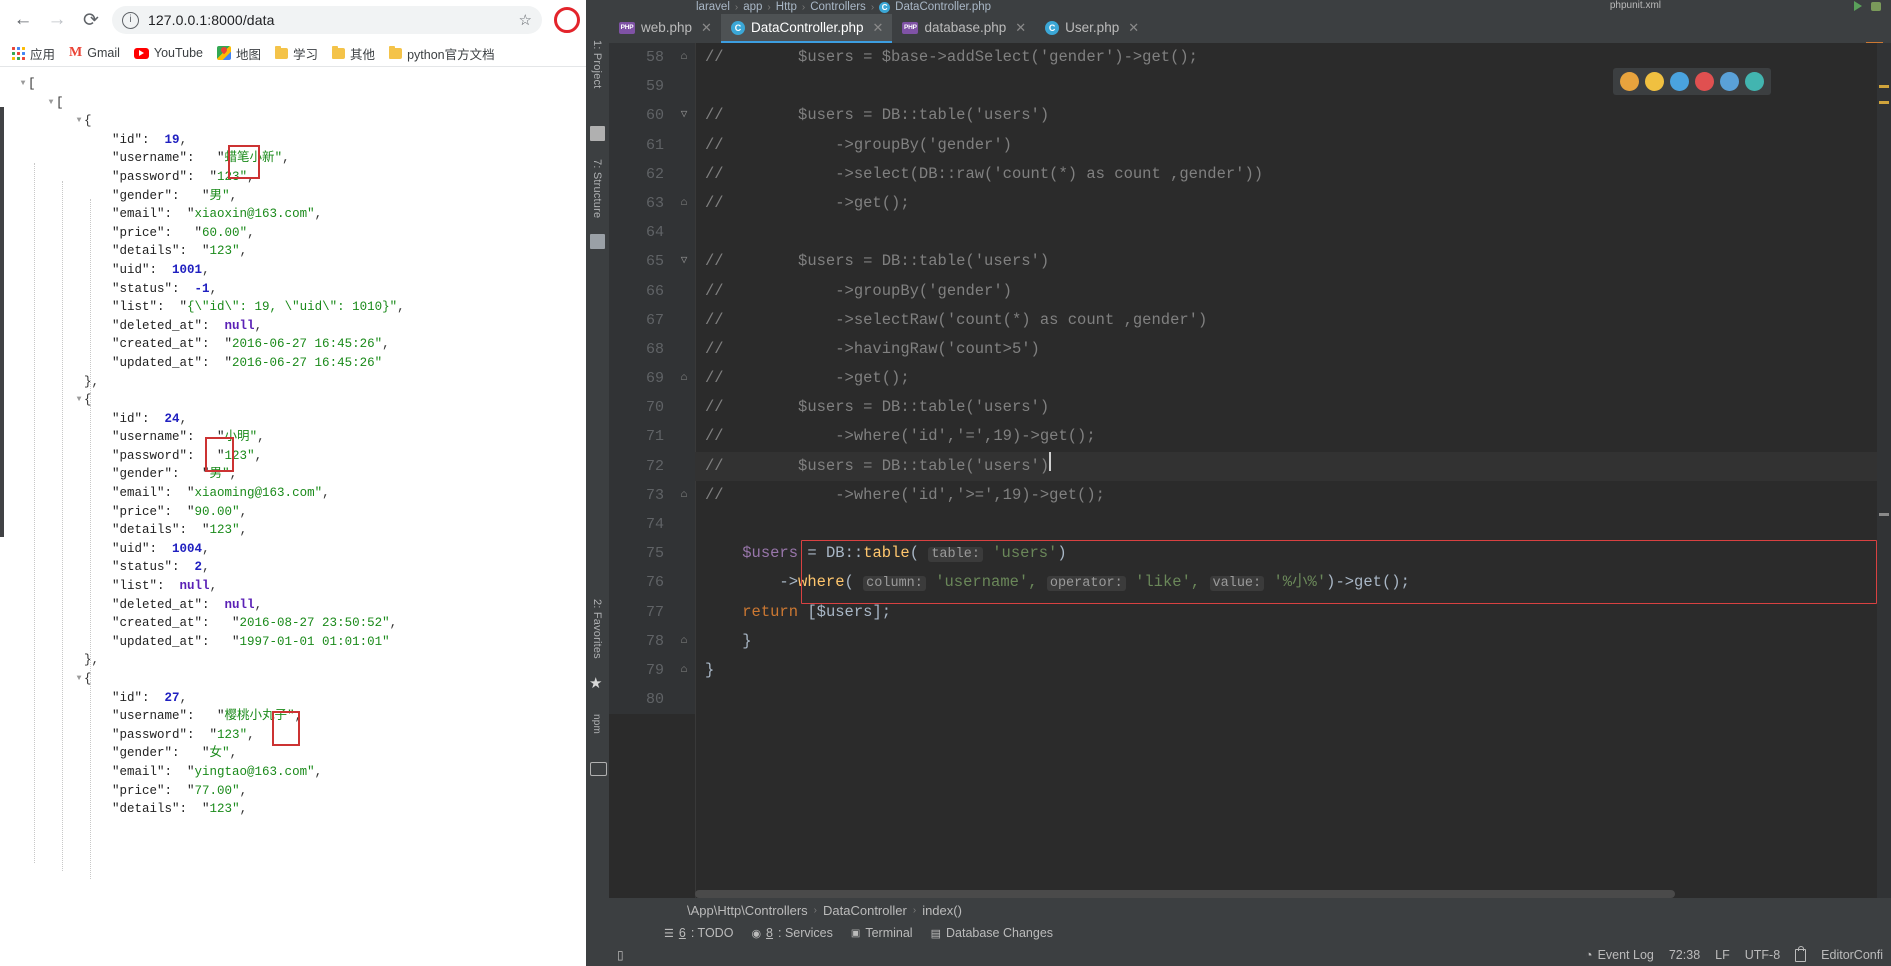 This screenshot has width=1891, height=966. I want to click on back-icon: ←, so click(23, 20).